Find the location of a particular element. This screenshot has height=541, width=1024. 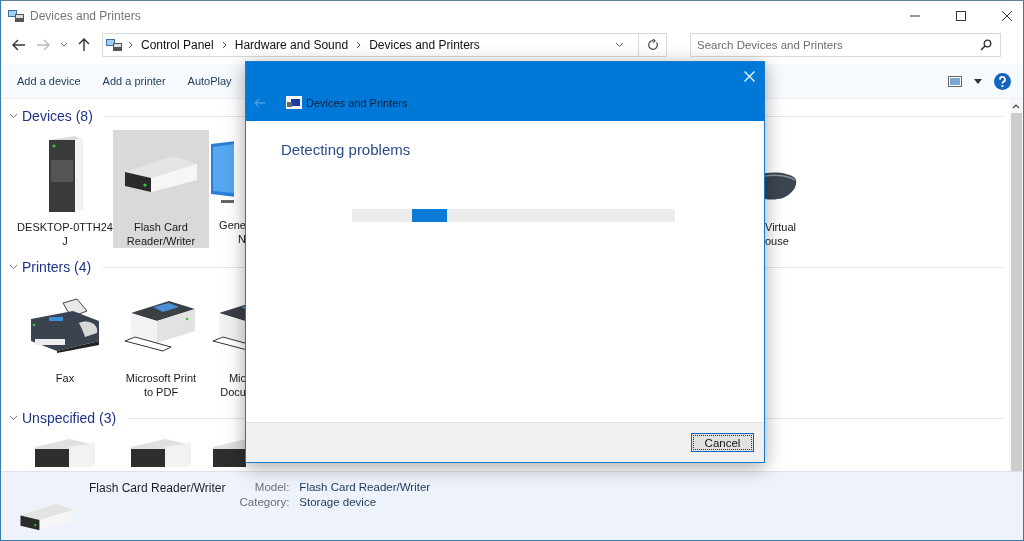

toolbar-command: Add a printer is located at coordinates (134, 81).